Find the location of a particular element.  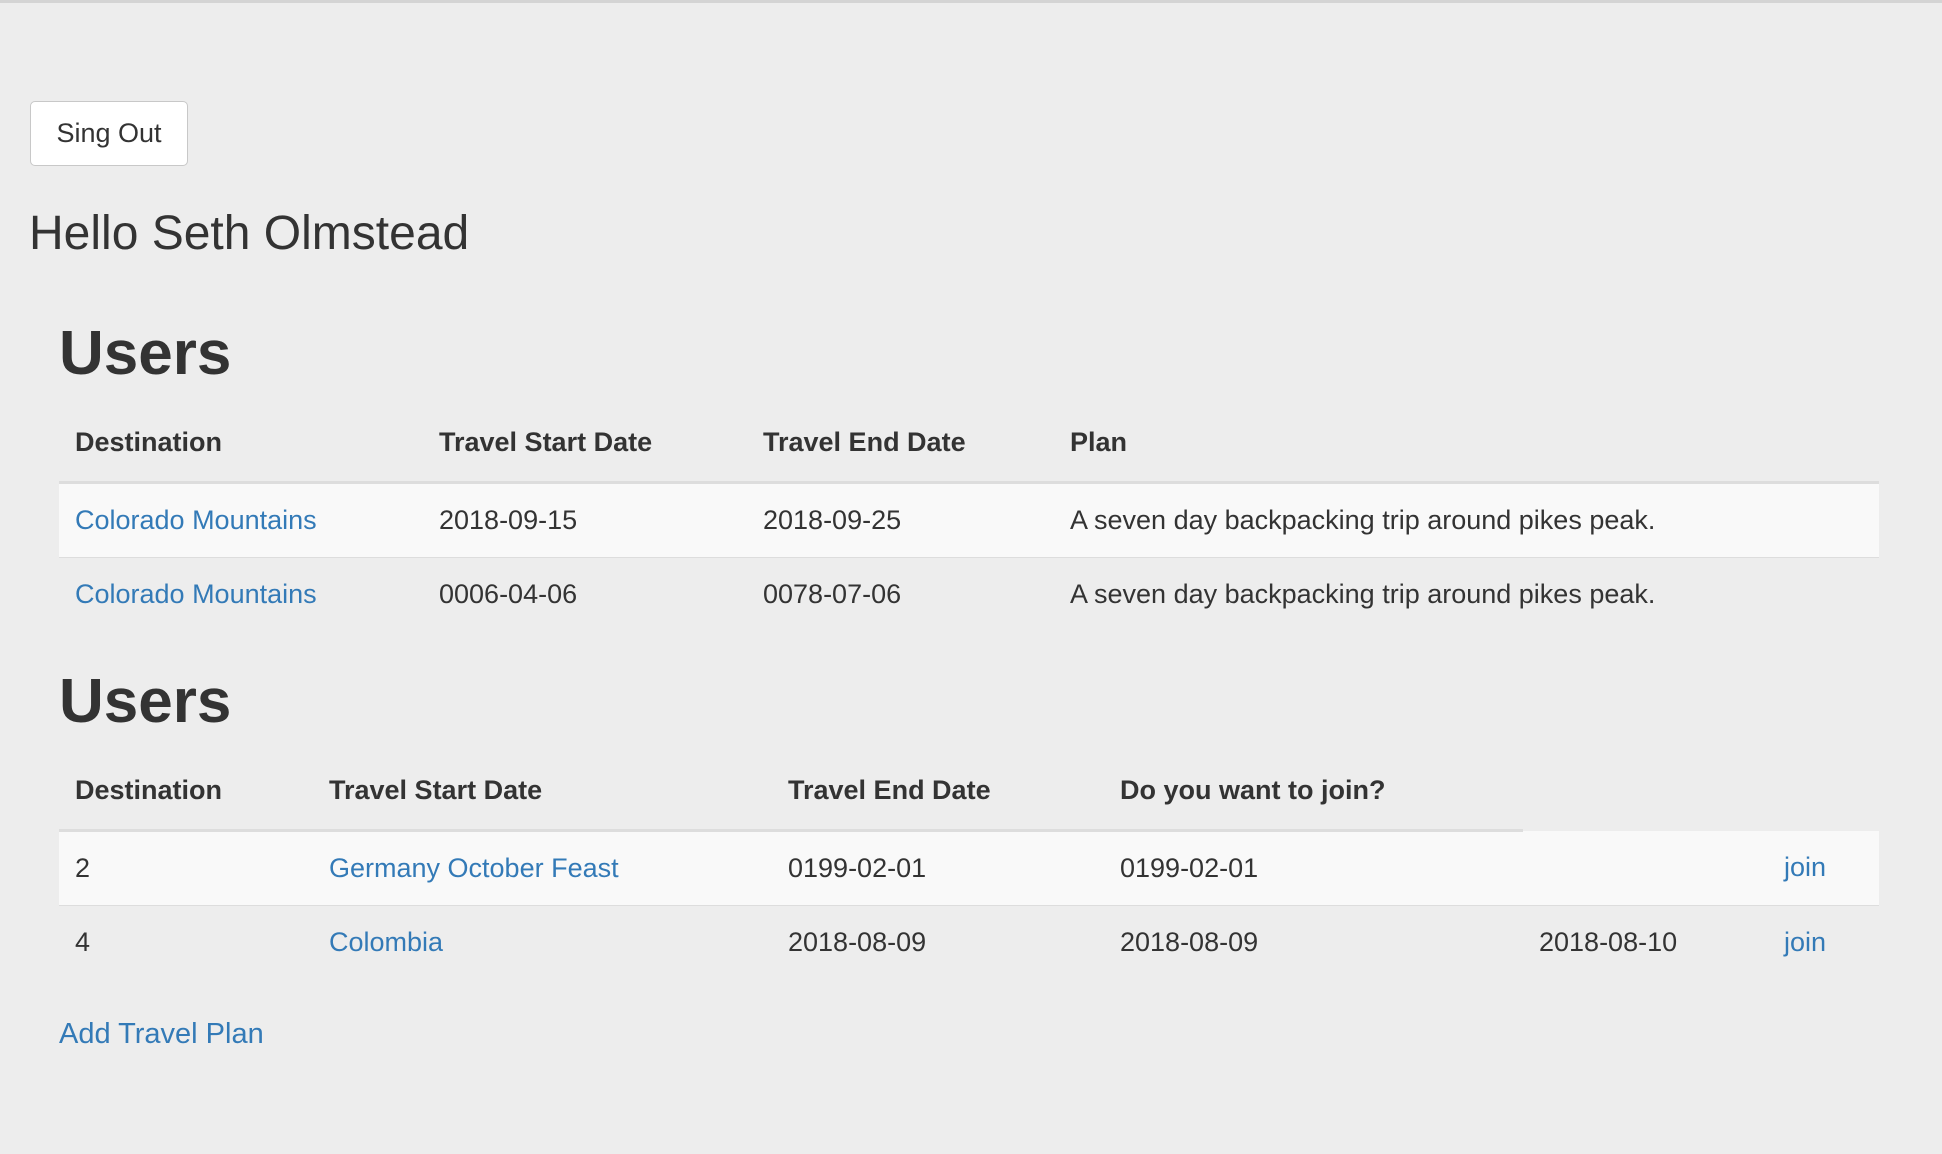

start-date-cell: 0199-02-01 is located at coordinates (938, 868).